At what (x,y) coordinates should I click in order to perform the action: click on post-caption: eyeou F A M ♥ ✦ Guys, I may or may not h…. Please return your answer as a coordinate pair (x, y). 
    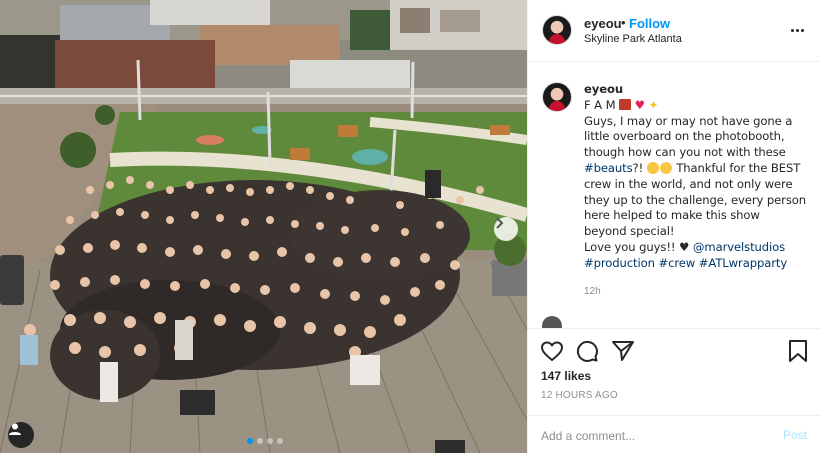
    Looking at the image, I should click on (696, 177).